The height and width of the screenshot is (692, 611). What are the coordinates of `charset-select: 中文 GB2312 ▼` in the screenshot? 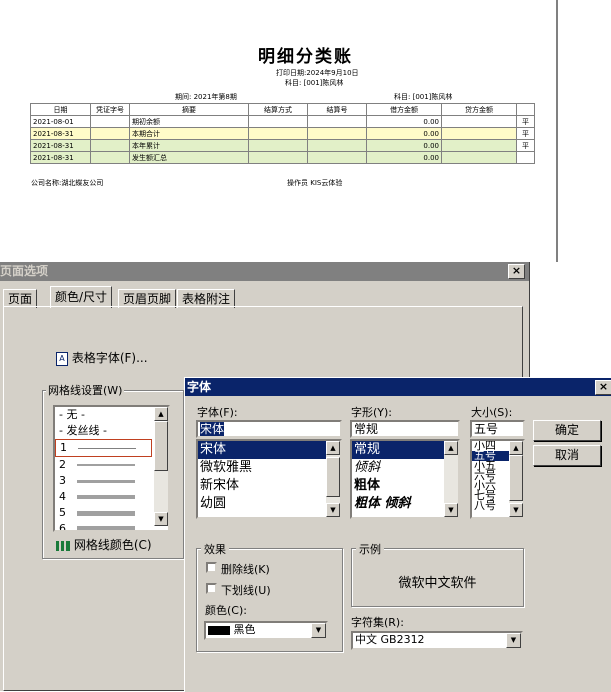 It's located at (437, 640).